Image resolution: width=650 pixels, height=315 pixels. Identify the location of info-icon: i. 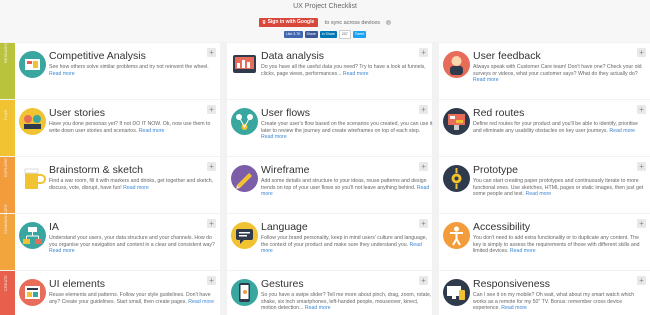
(389, 23).